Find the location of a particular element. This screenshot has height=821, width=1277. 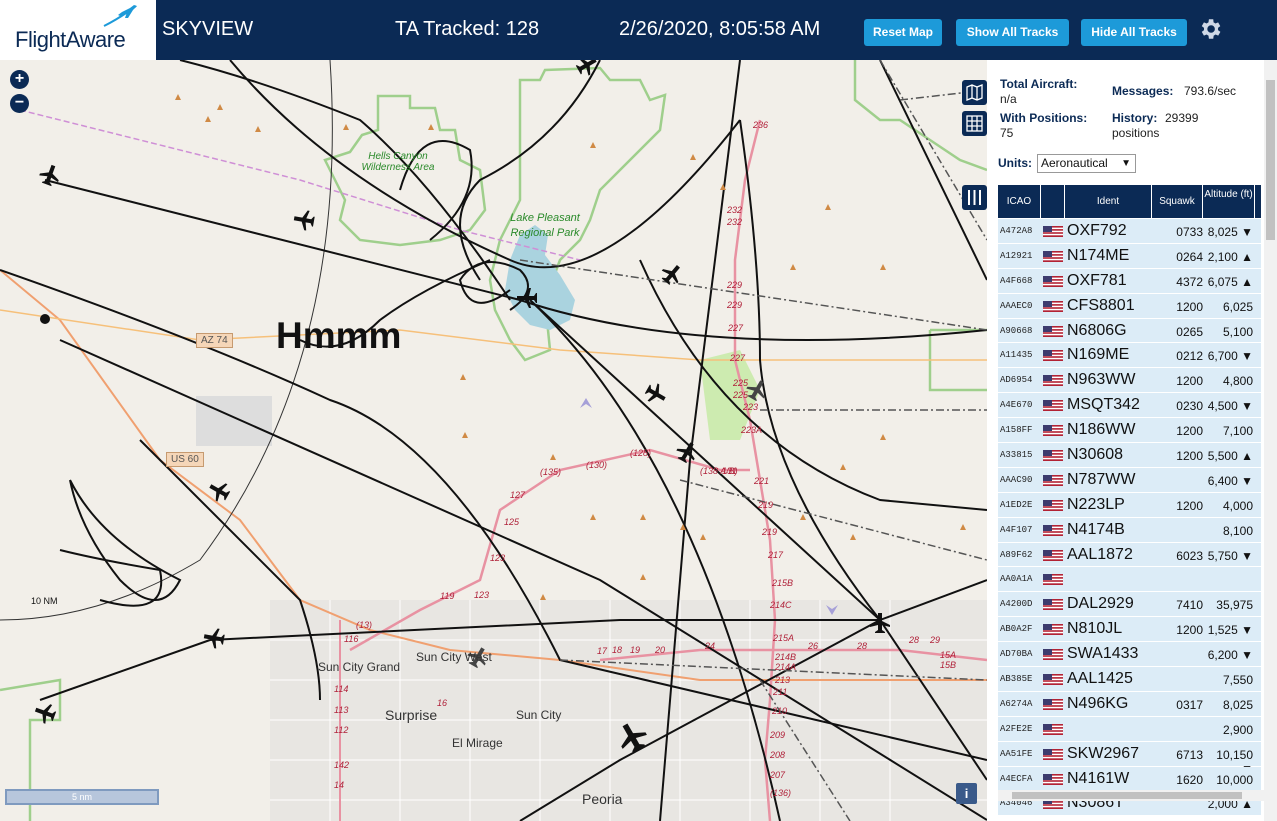

milepost-label: 113 is located at coordinates (341, 710).